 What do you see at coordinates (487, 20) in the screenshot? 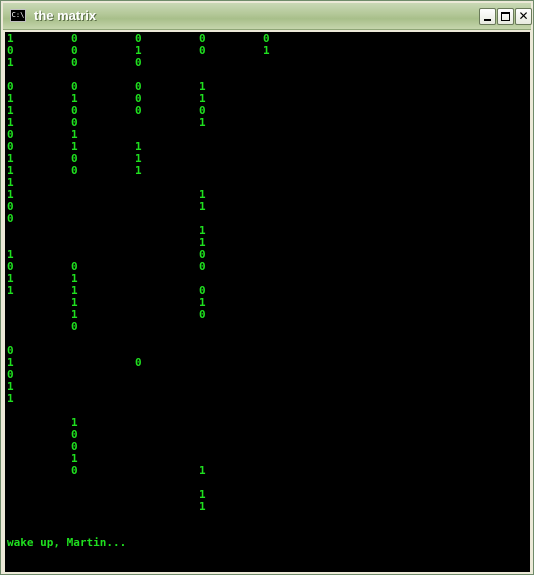
I see `minimize-icon` at bounding box center [487, 20].